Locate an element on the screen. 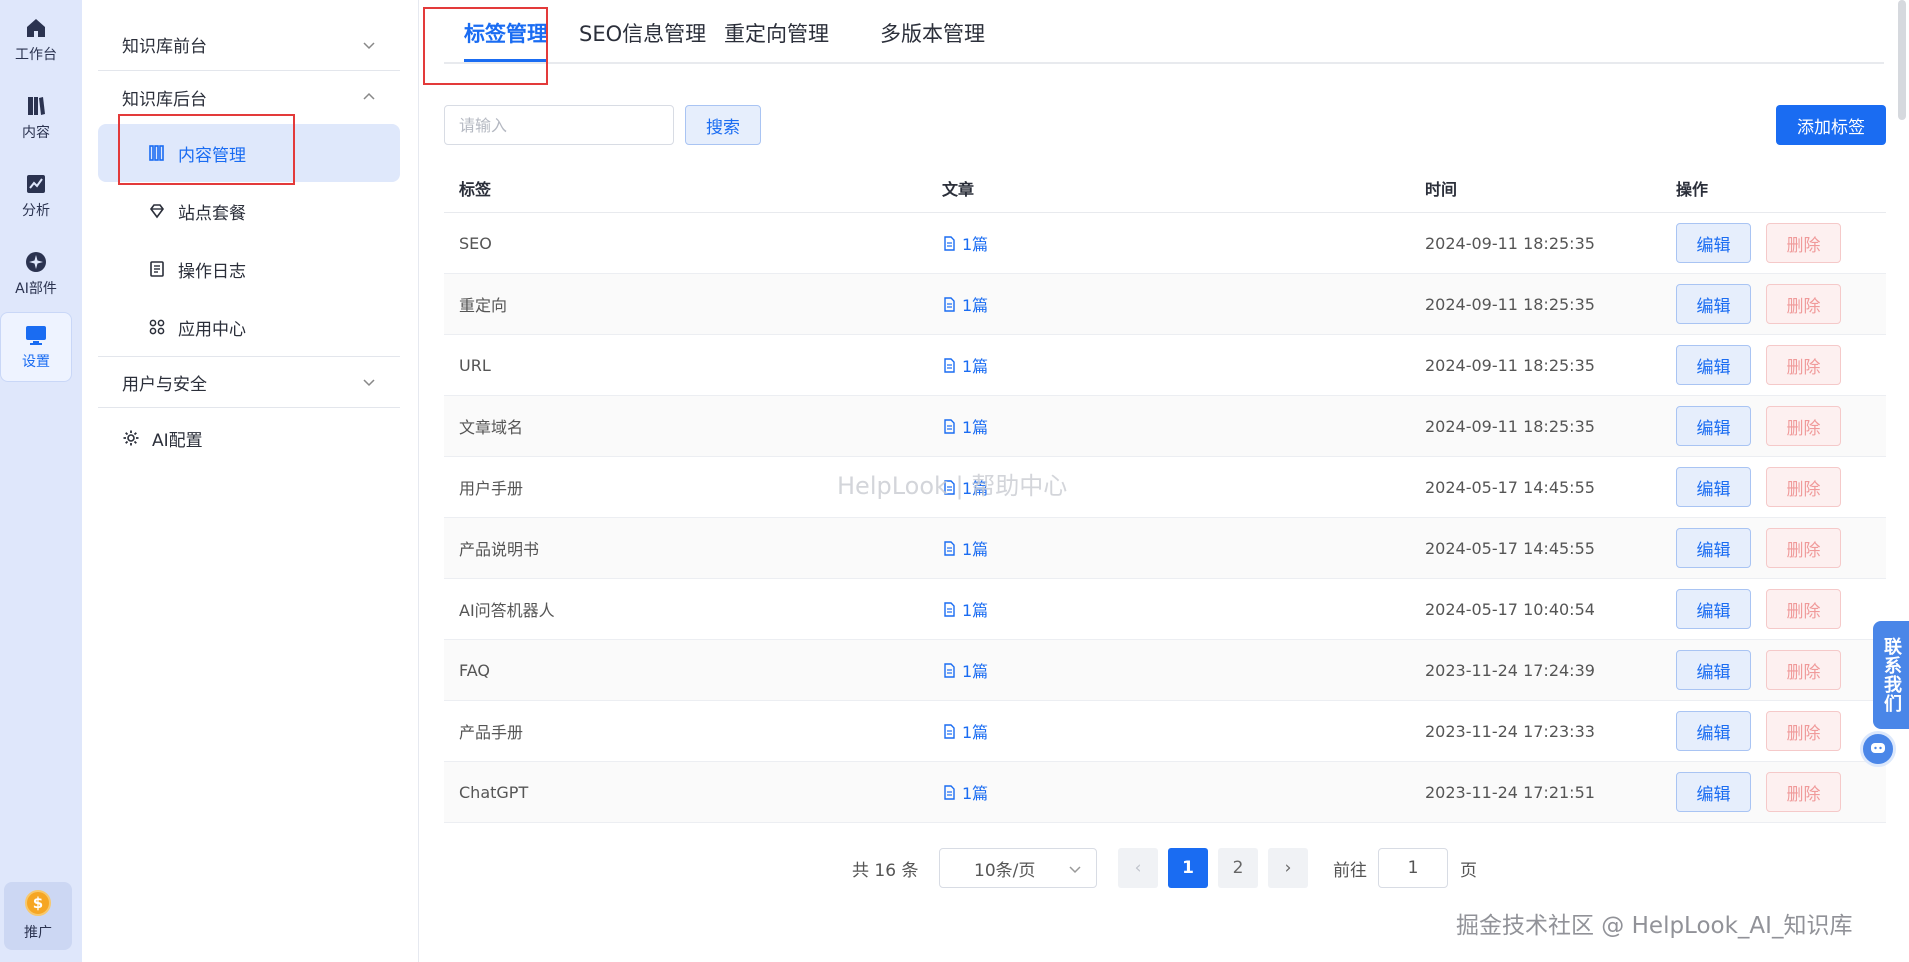  prev-page-button: ‹ is located at coordinates (1138, 868).